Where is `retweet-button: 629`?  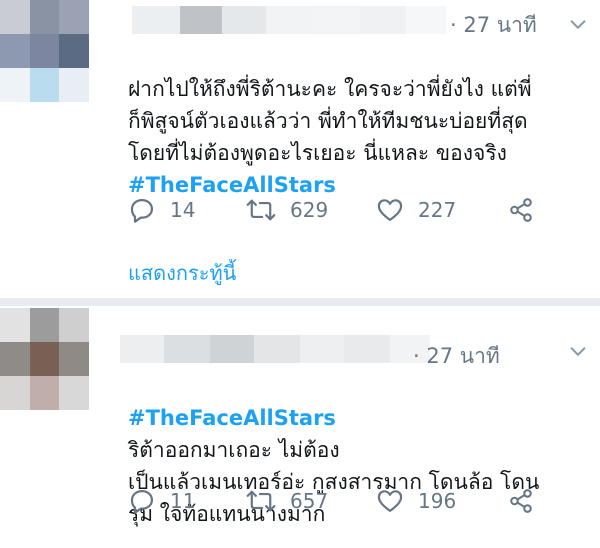 retweet-button: 629 is located at coordinates (311, 210).